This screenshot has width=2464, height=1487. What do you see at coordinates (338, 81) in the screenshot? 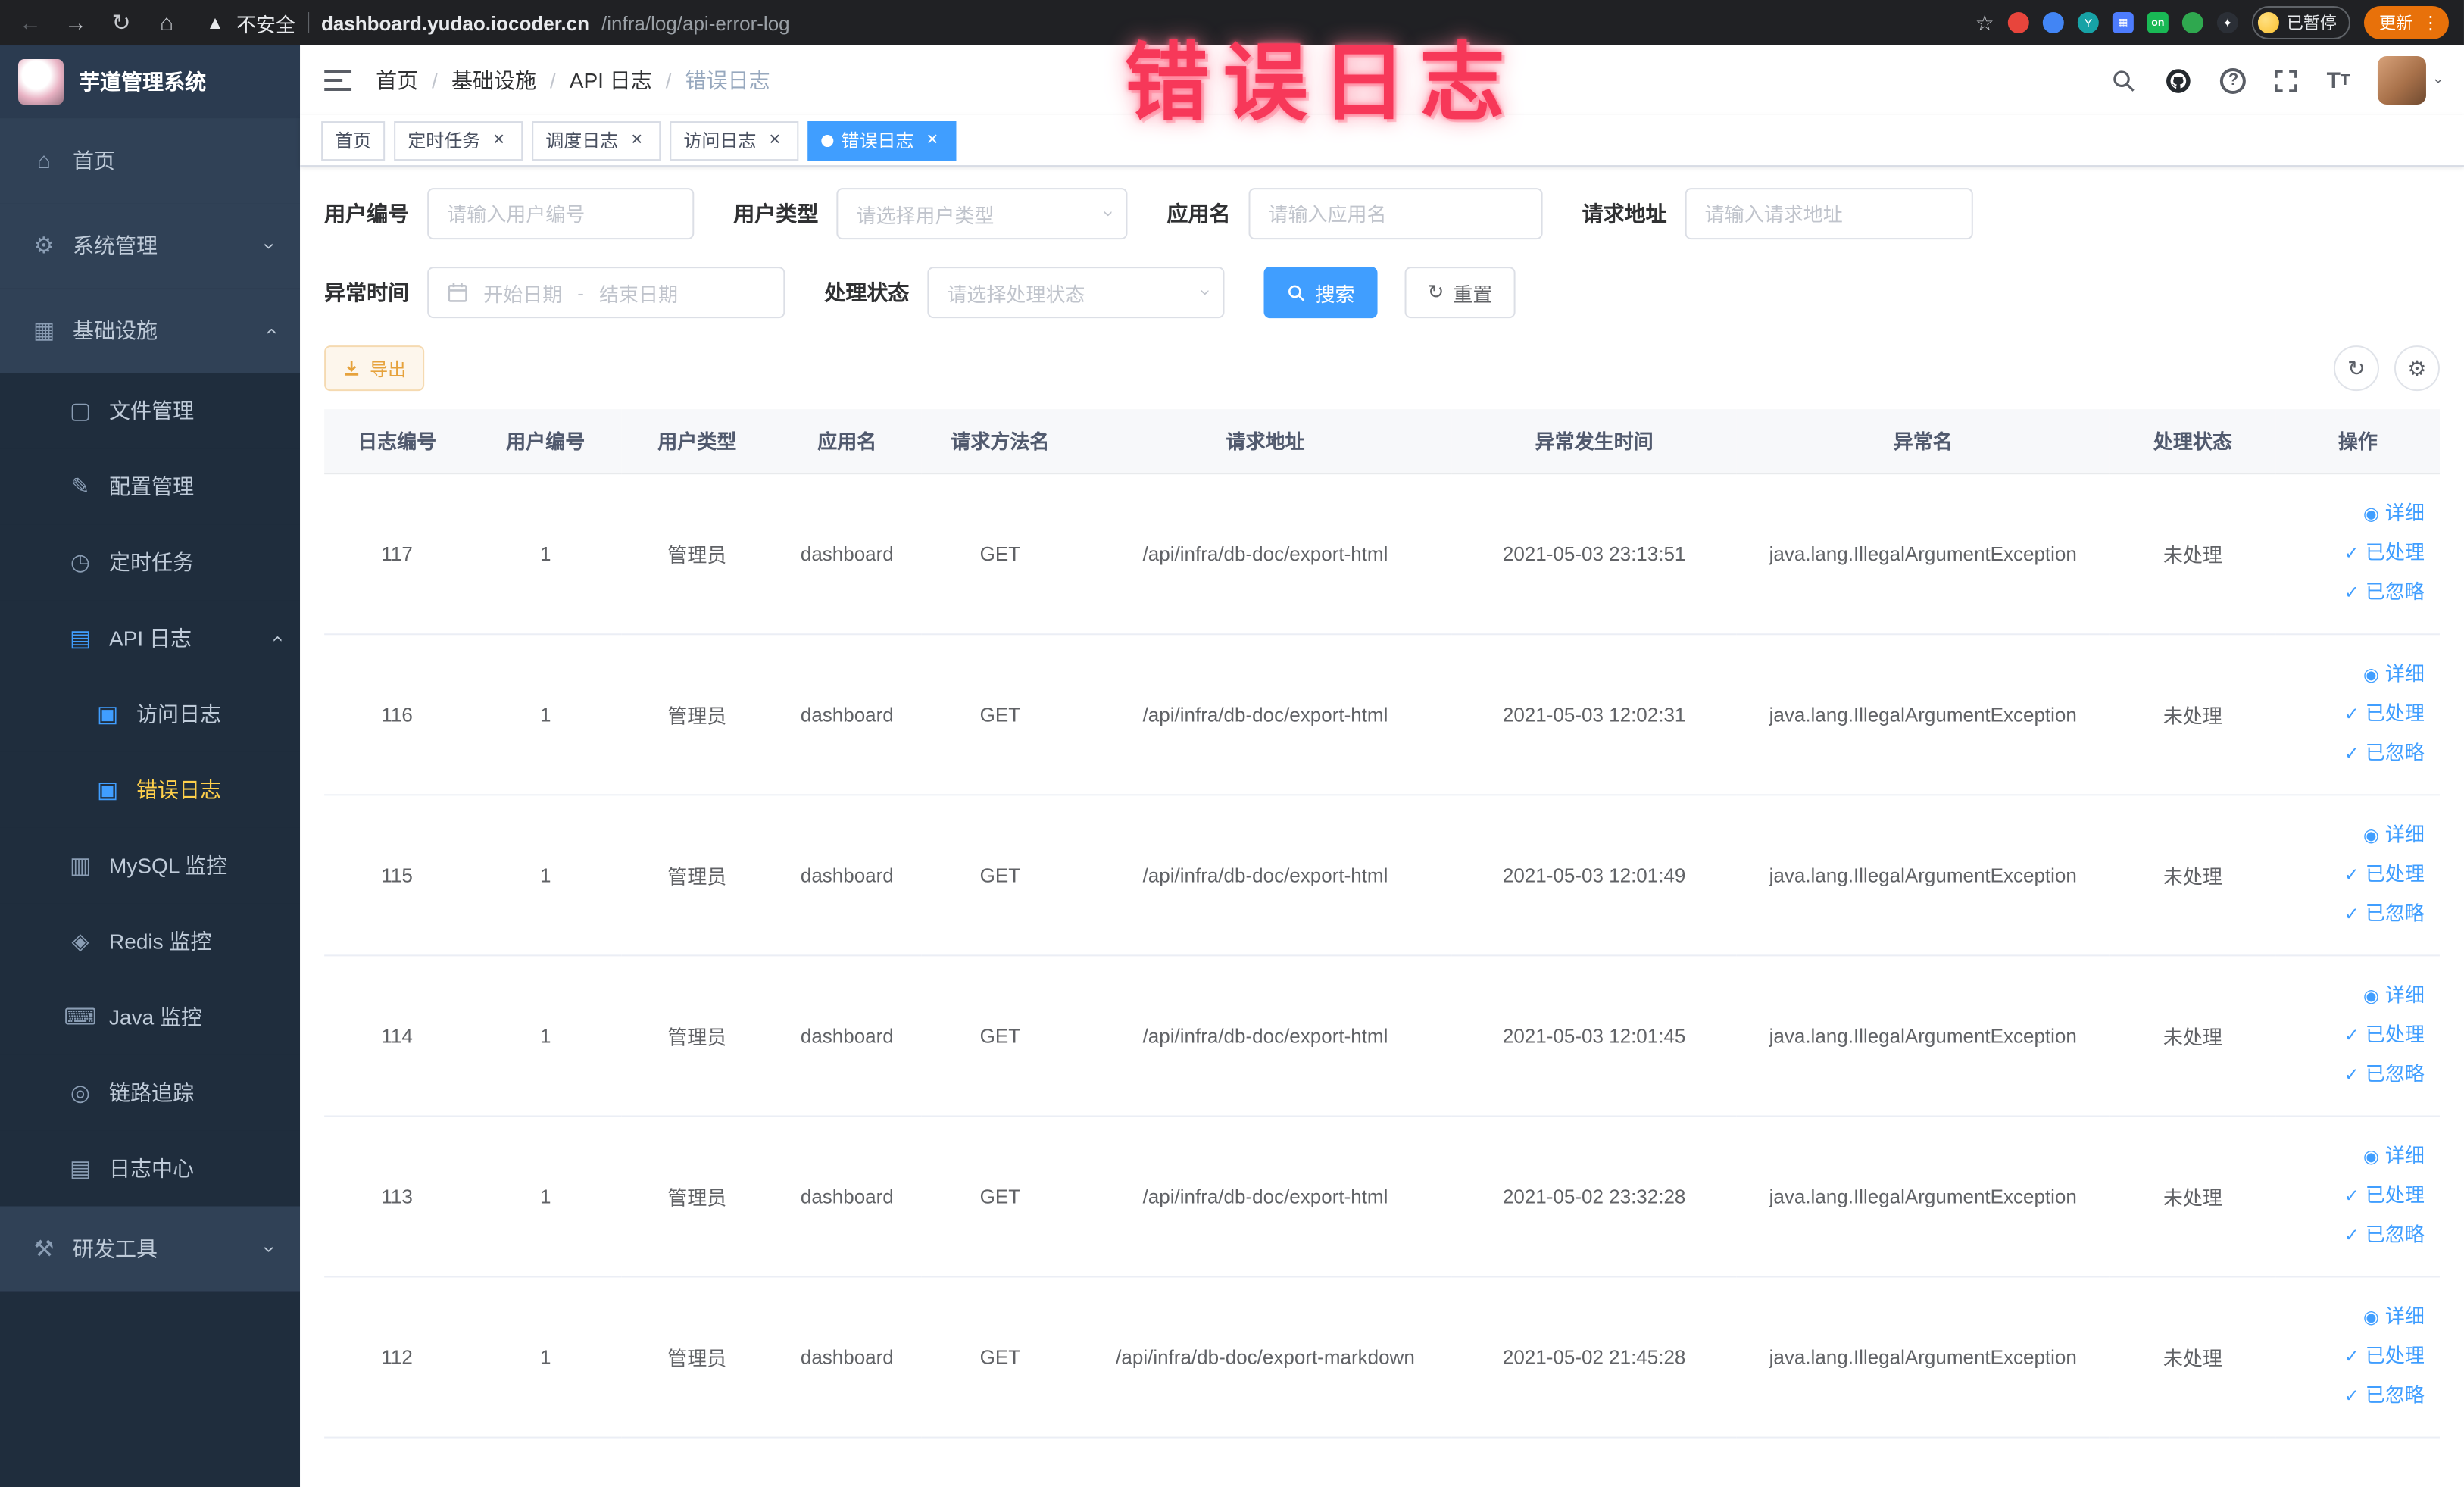
I see `hamburger-icon` at bounding box center [338, 81].